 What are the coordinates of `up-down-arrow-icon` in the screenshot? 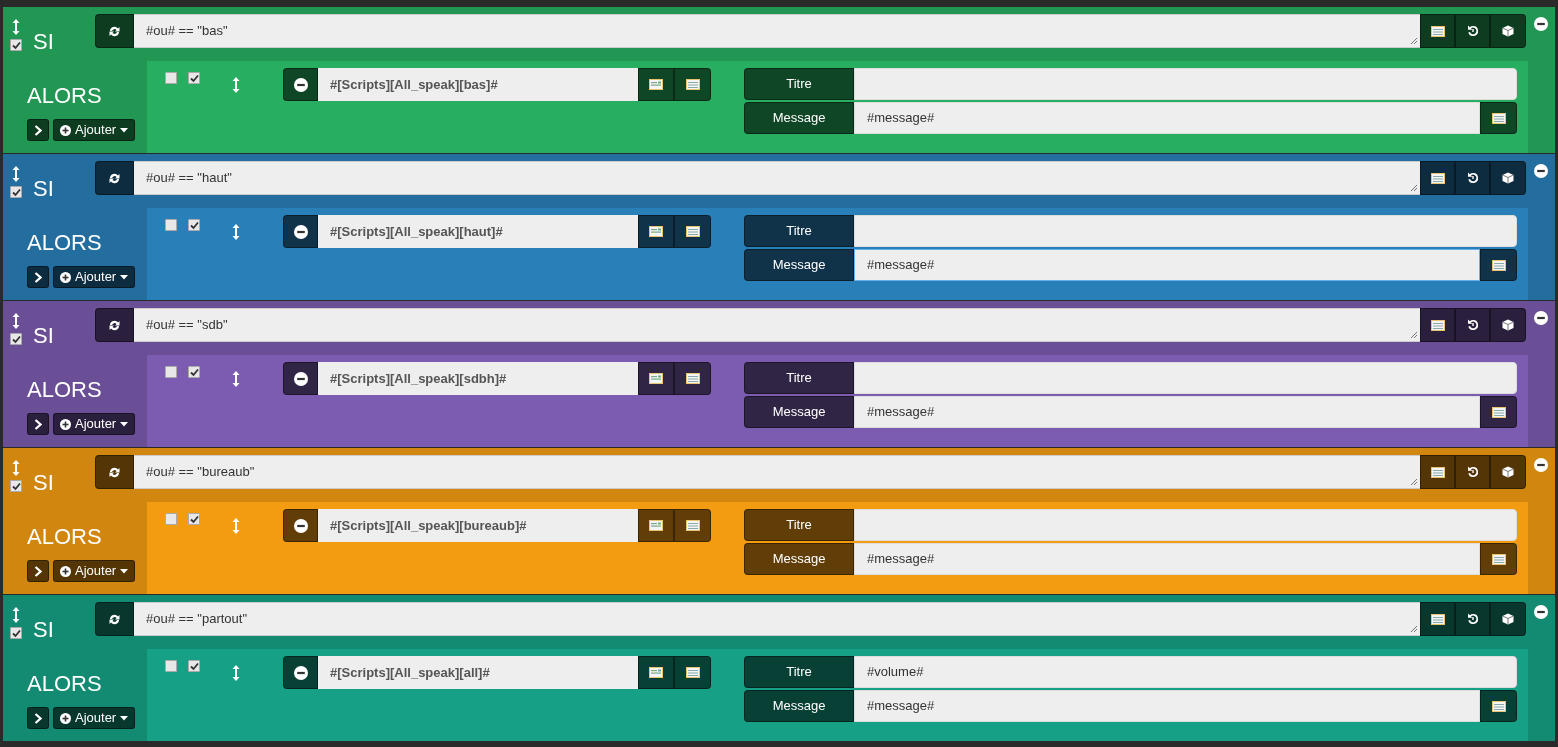 It's located at (236, 232).